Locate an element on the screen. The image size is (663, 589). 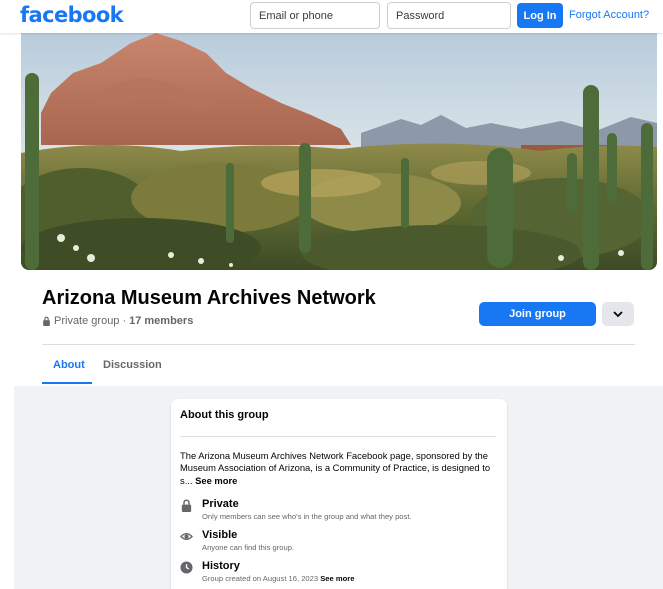
forgot-account-link: Forgot Account? is located at coordinates (609, 15).